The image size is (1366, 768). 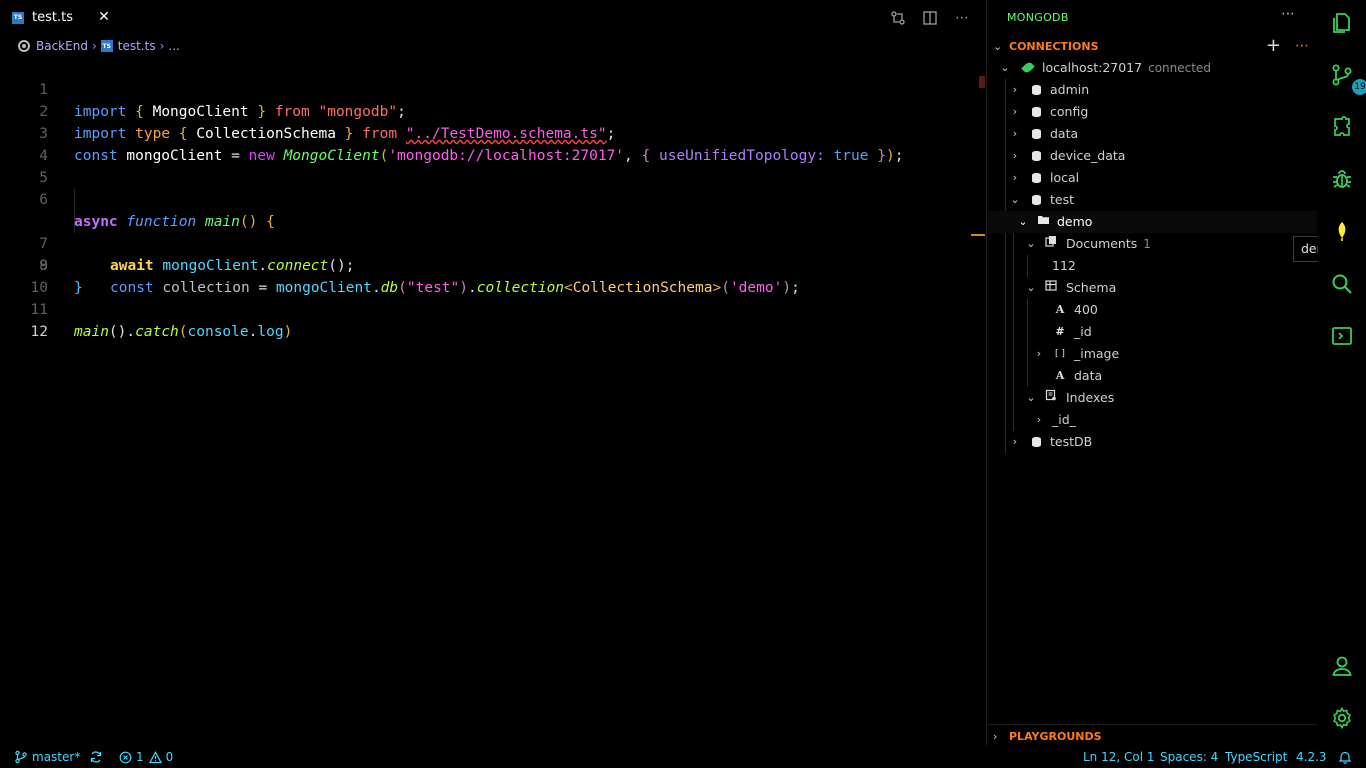 I want to click on token: (, so click(x=183, y=332).